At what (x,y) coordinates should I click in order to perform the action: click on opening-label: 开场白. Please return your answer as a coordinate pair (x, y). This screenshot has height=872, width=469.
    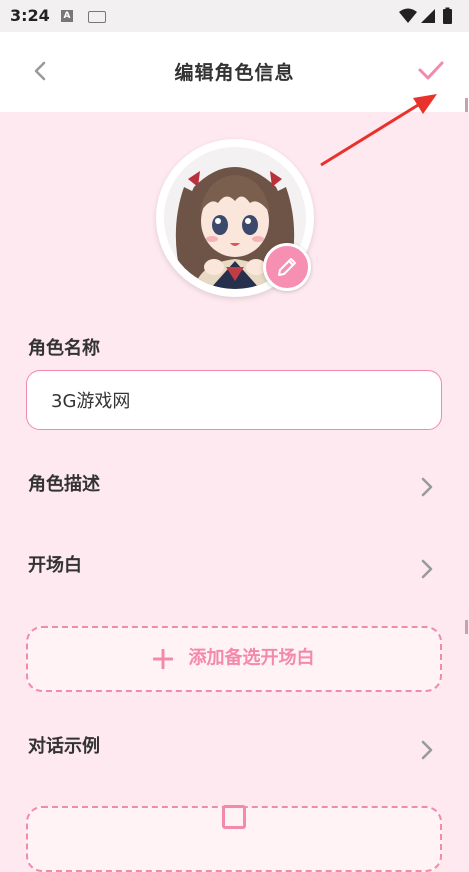
    Looking at the image, I should click on (55, 564).